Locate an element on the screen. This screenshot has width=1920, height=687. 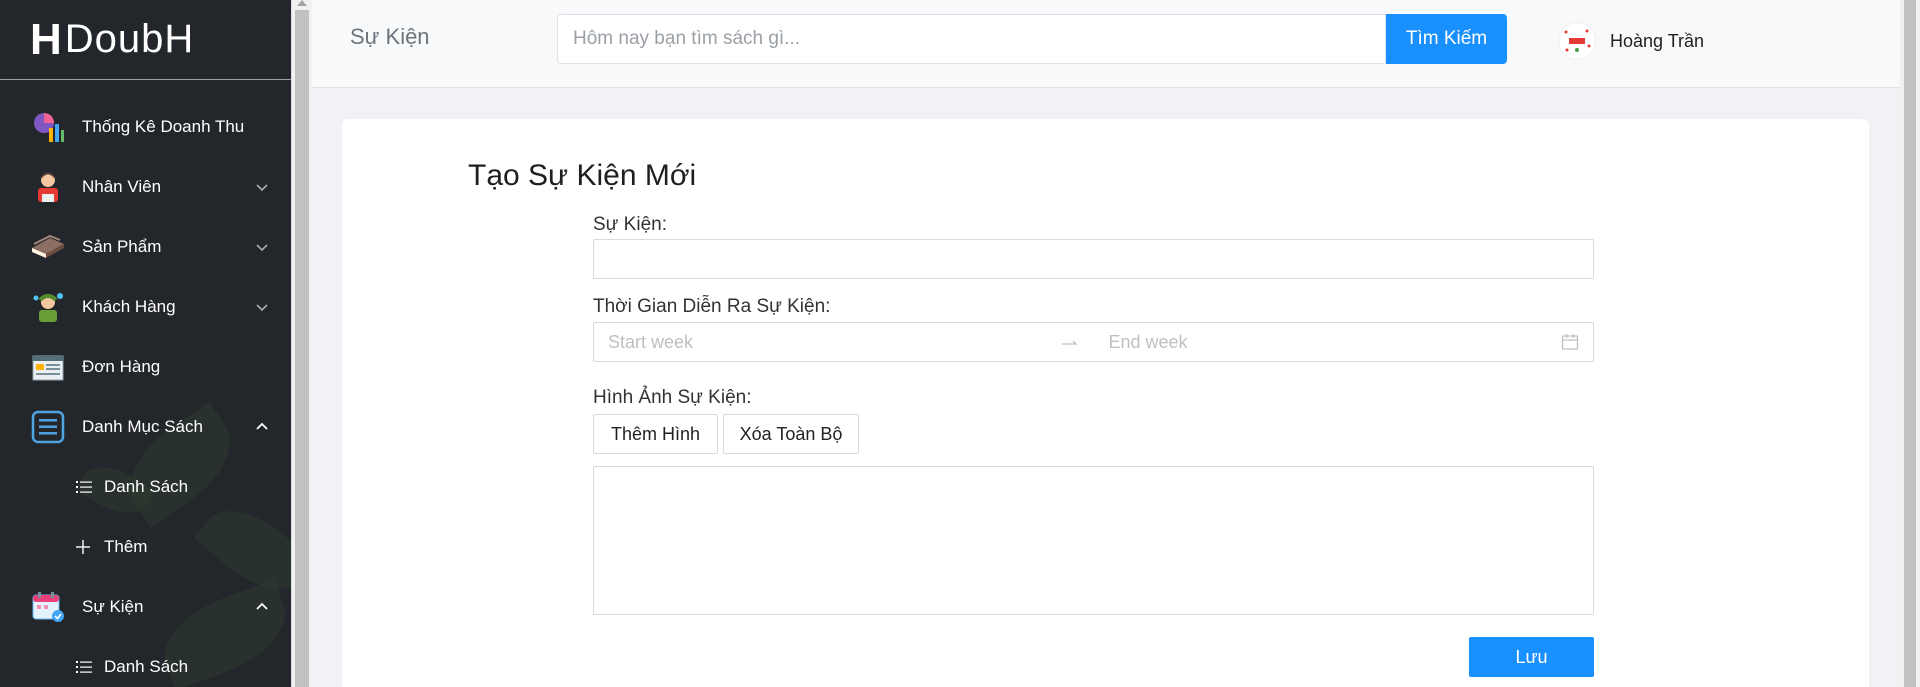
sidebar-item-customers: Khách Hàng is located at coordinates (145, 307).